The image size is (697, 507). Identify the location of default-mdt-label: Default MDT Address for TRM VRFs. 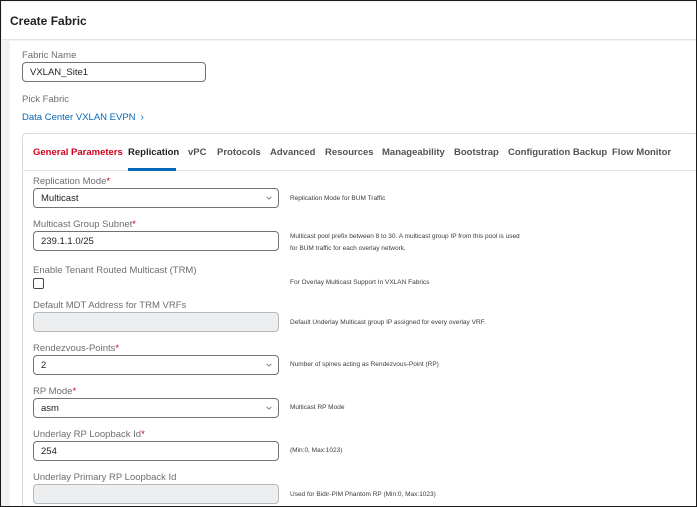
(110, 305).